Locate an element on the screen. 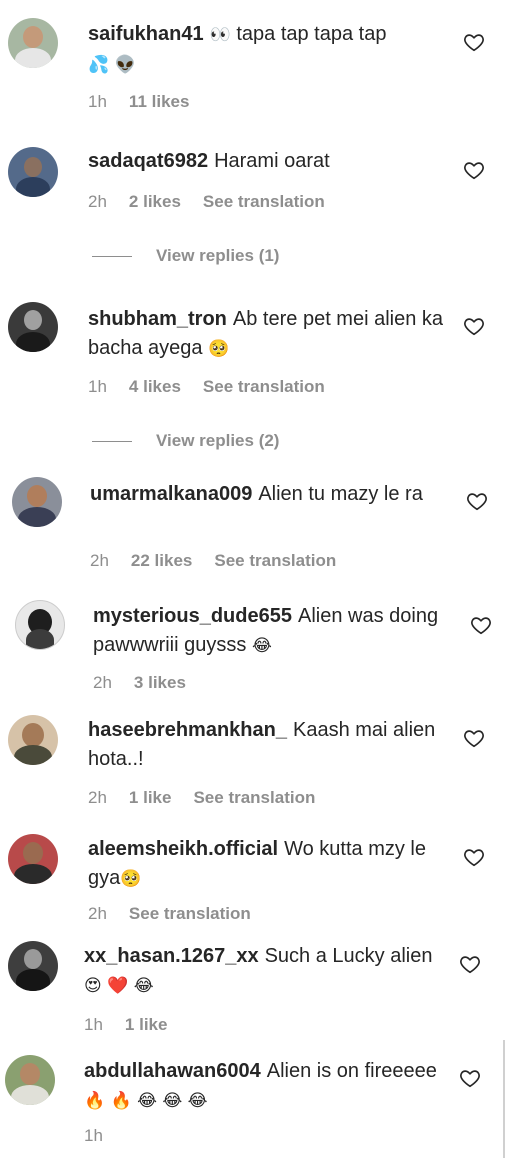  view-replies-label: View replies (1) is located at coordinates (218, 255).